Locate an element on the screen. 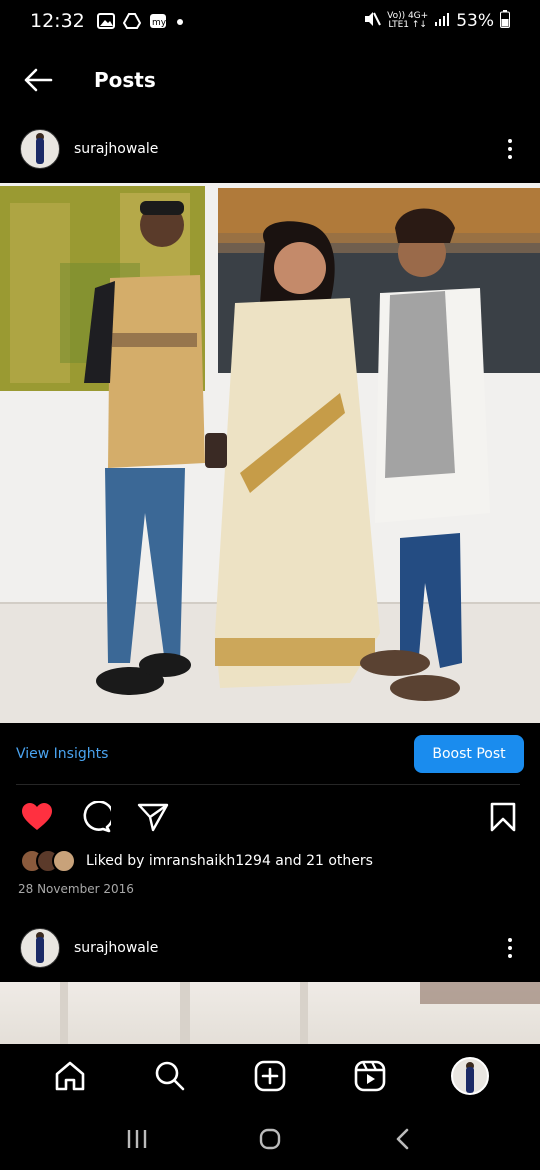  likes-text: Liked by imranshaikh1294 and 21 others is located at coordinates (229, 861).